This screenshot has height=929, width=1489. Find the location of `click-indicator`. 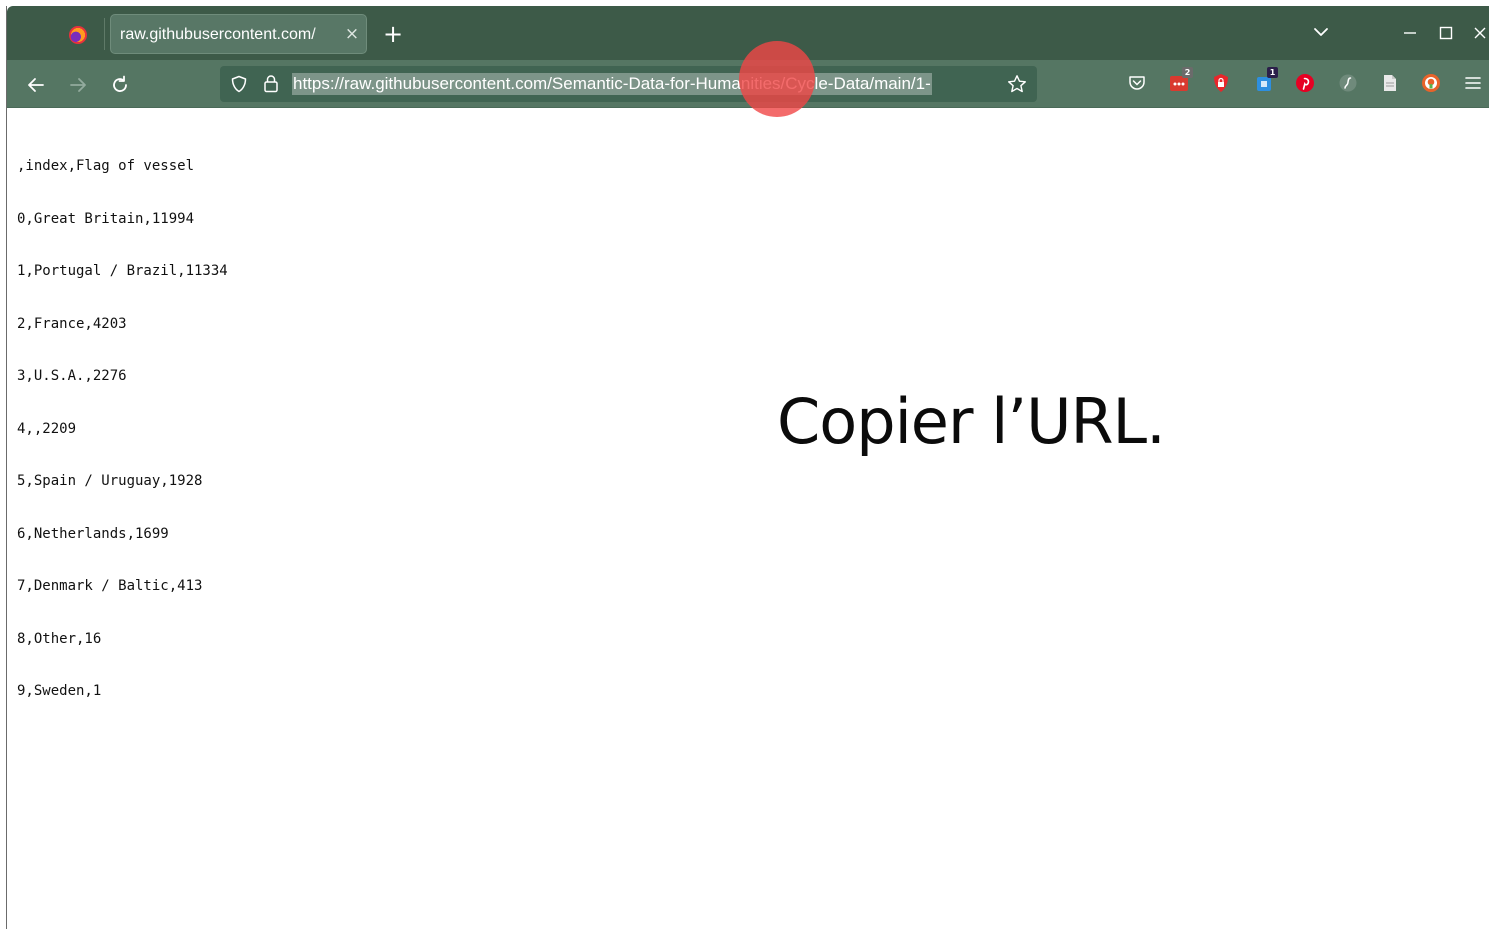

click-indicator is located at coordinates (777, 79).